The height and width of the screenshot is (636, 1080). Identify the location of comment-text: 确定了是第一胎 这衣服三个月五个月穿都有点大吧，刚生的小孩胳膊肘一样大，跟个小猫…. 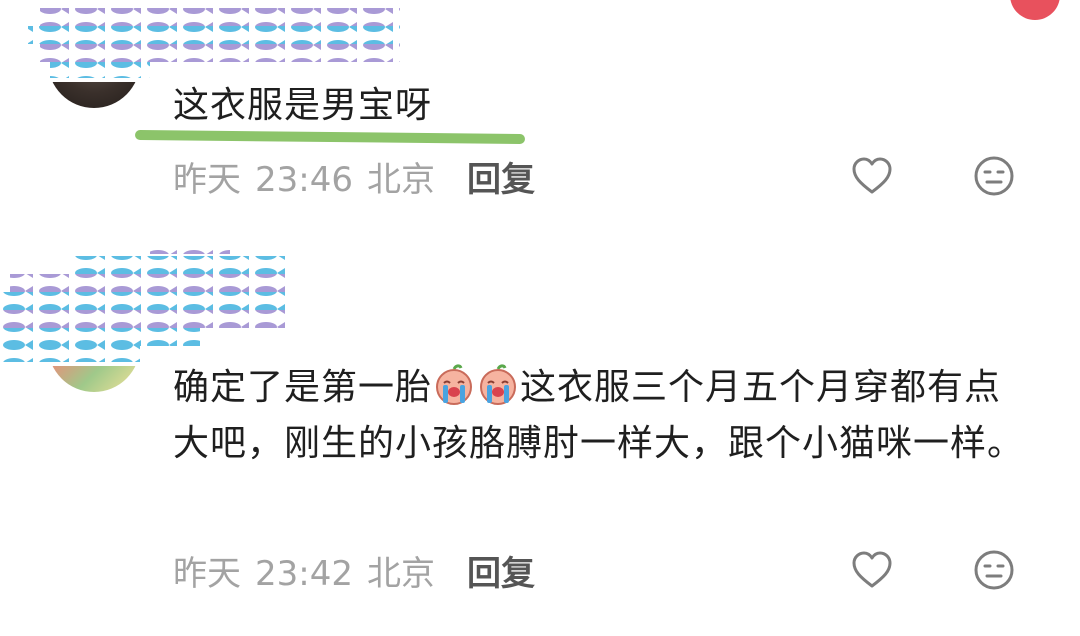
(603, 416).